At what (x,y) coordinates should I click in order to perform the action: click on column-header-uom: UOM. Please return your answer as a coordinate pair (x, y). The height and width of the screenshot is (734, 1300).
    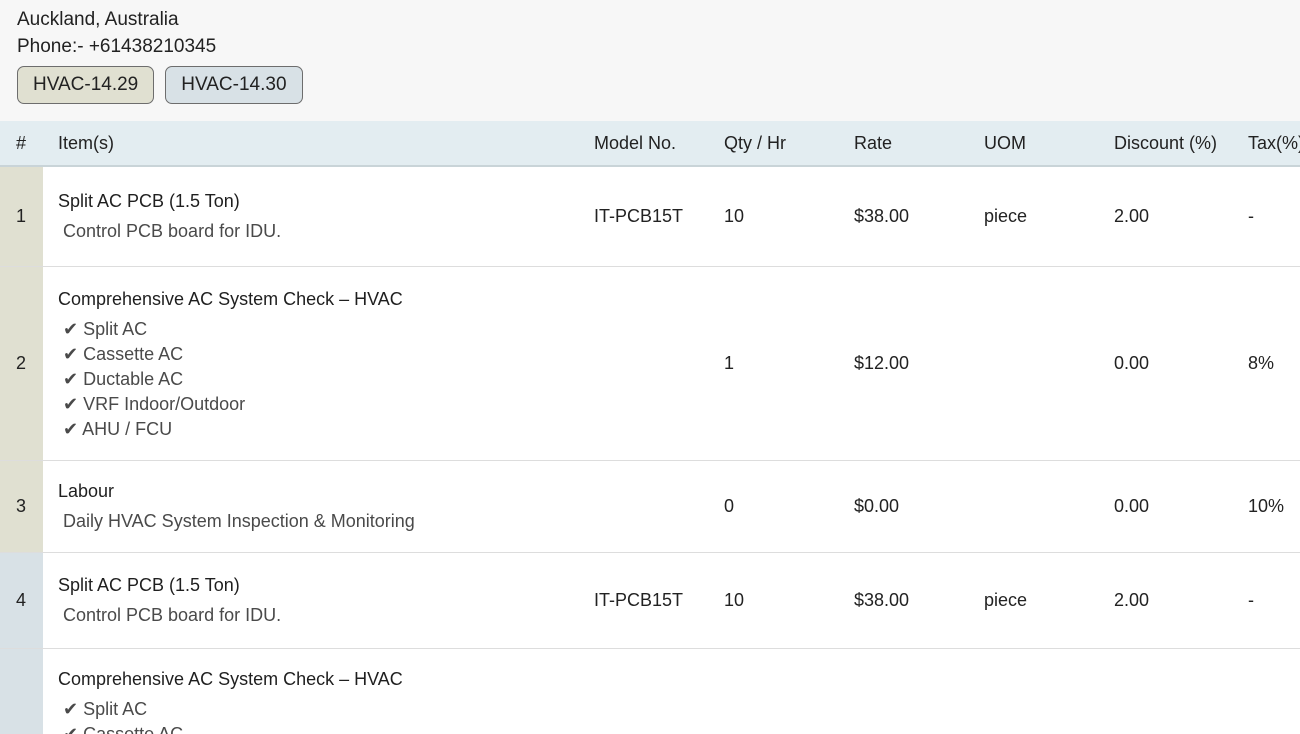
    Looking at the image, I should click on (1049, 144).